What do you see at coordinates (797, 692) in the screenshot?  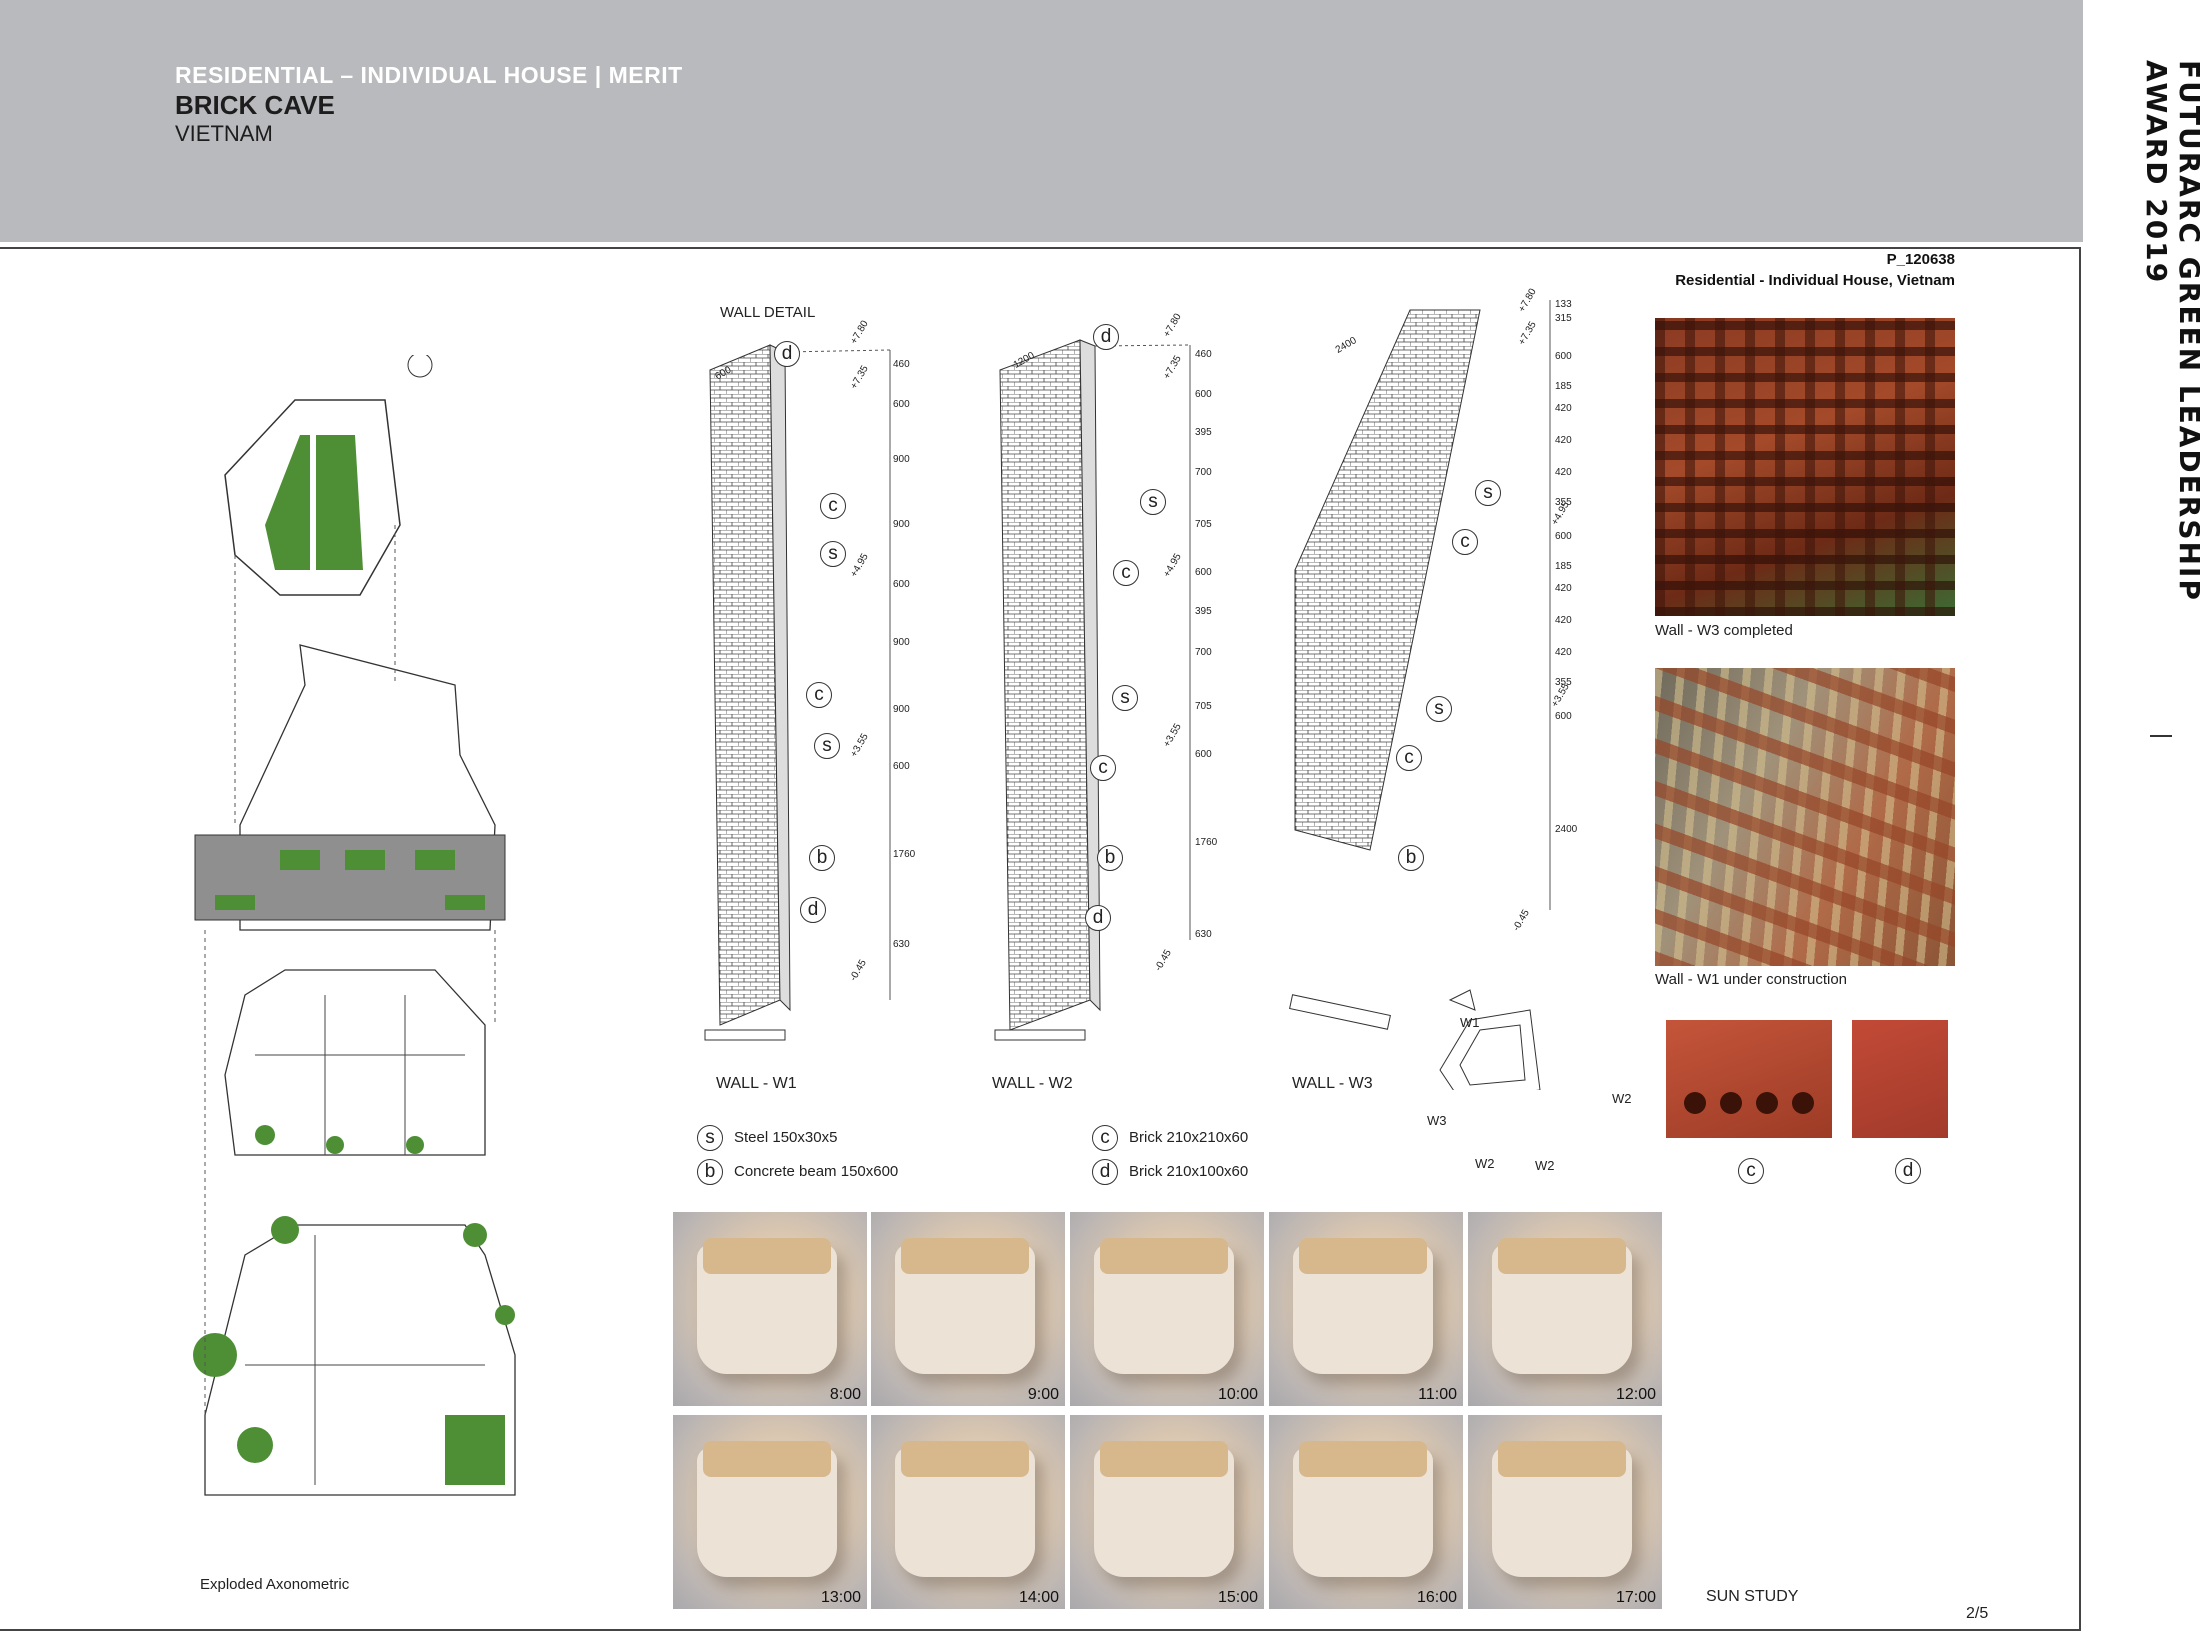 I see `wall-w1-drawing` at bounding box center [797, 692].